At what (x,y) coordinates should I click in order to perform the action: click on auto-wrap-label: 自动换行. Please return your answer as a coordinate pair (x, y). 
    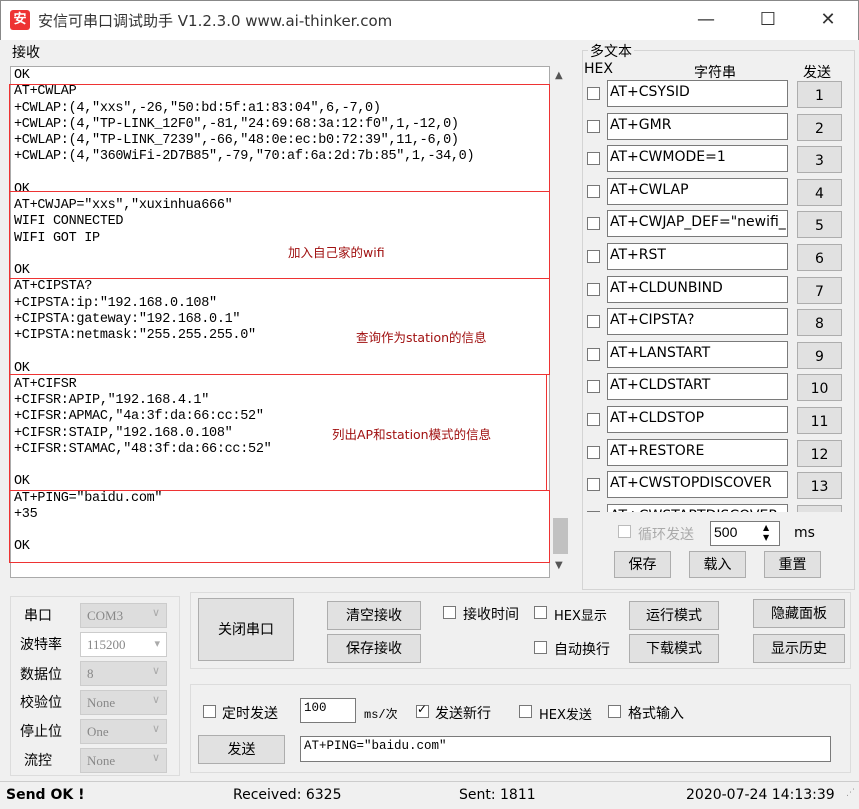
    Looking at the image, I should click on (582, 650).